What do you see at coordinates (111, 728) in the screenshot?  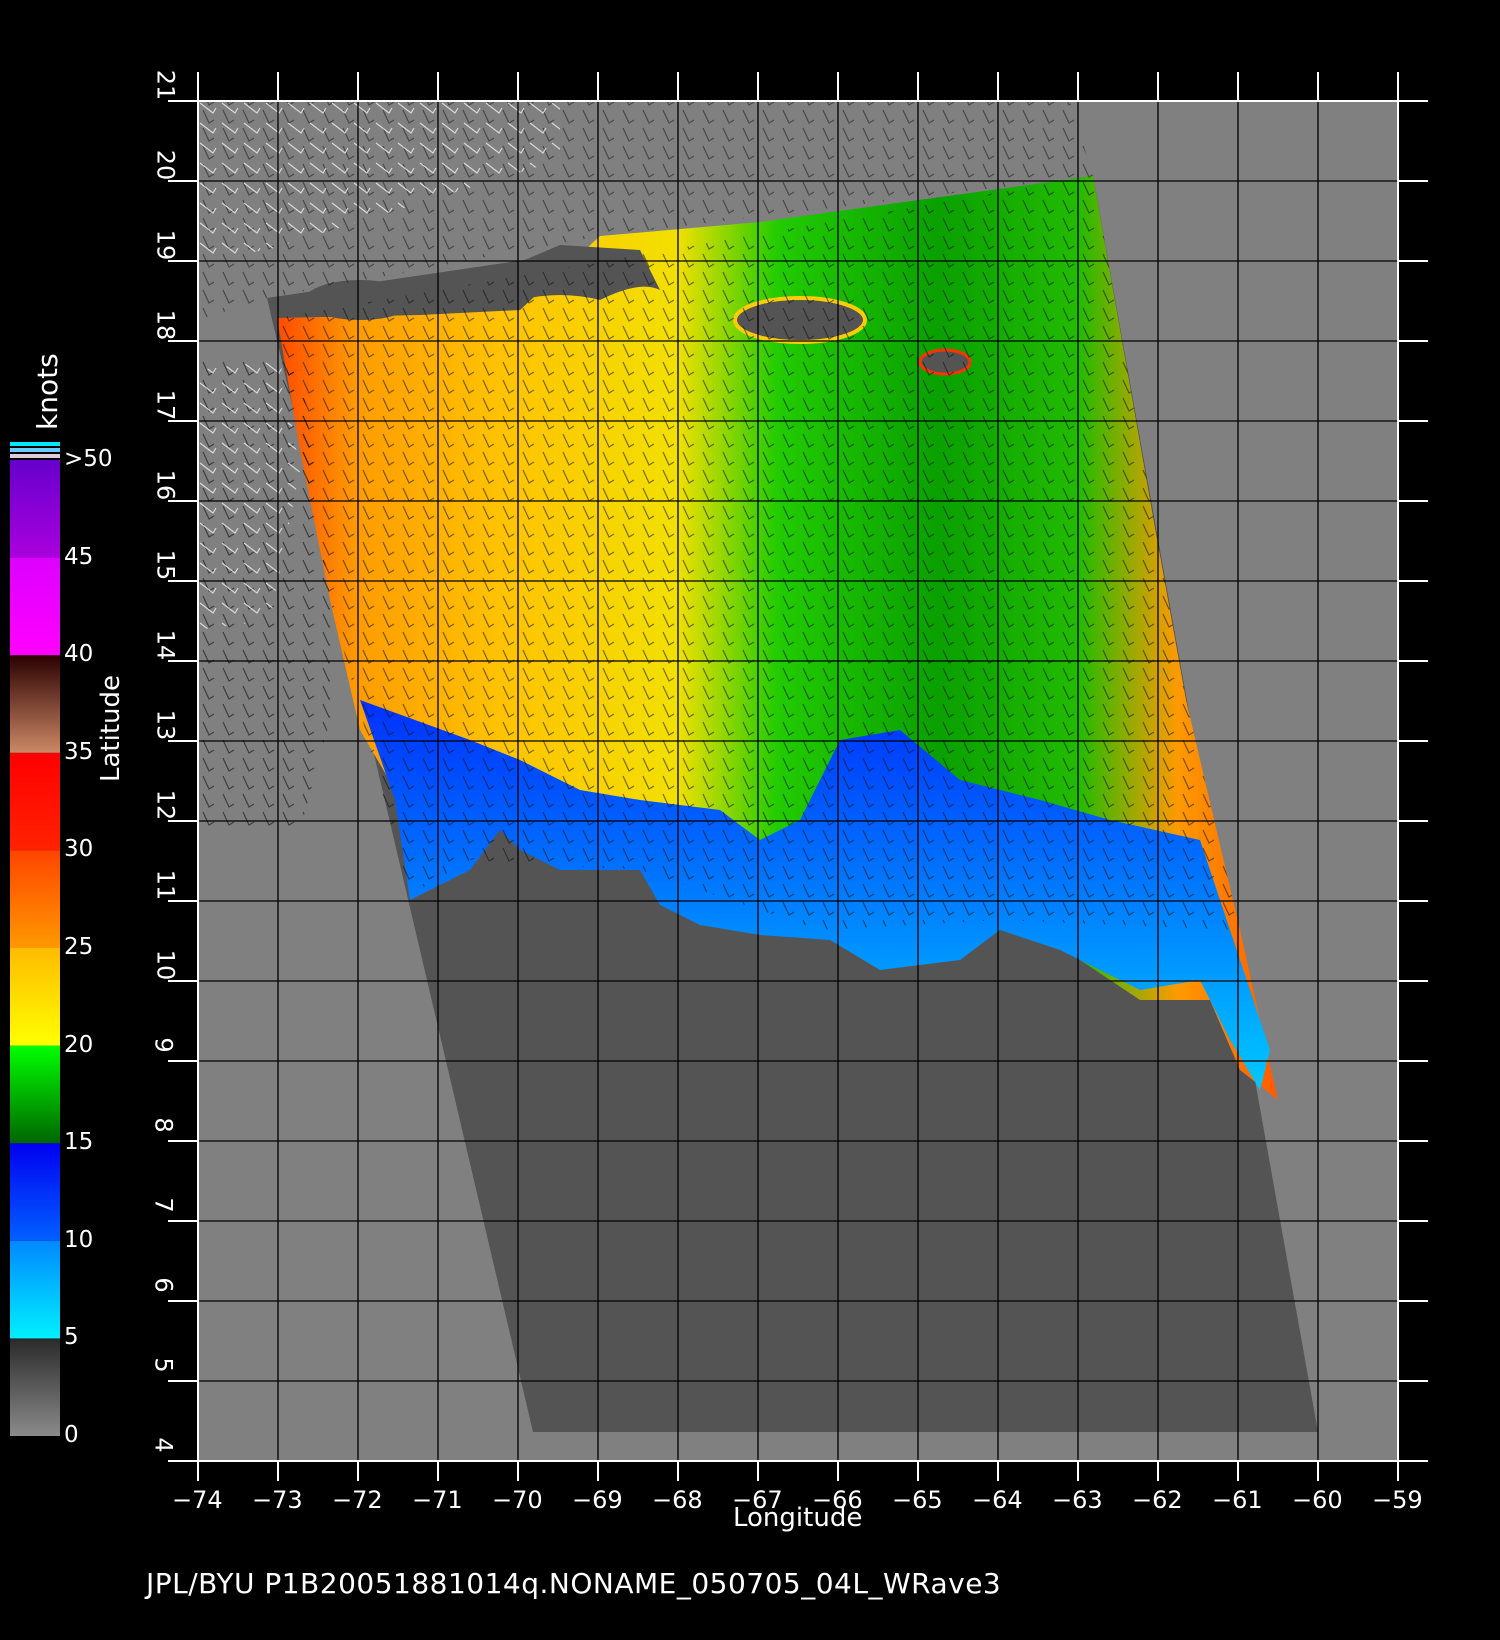 I see `y-axis-title: Latitude` at bounding box center [111, 728].